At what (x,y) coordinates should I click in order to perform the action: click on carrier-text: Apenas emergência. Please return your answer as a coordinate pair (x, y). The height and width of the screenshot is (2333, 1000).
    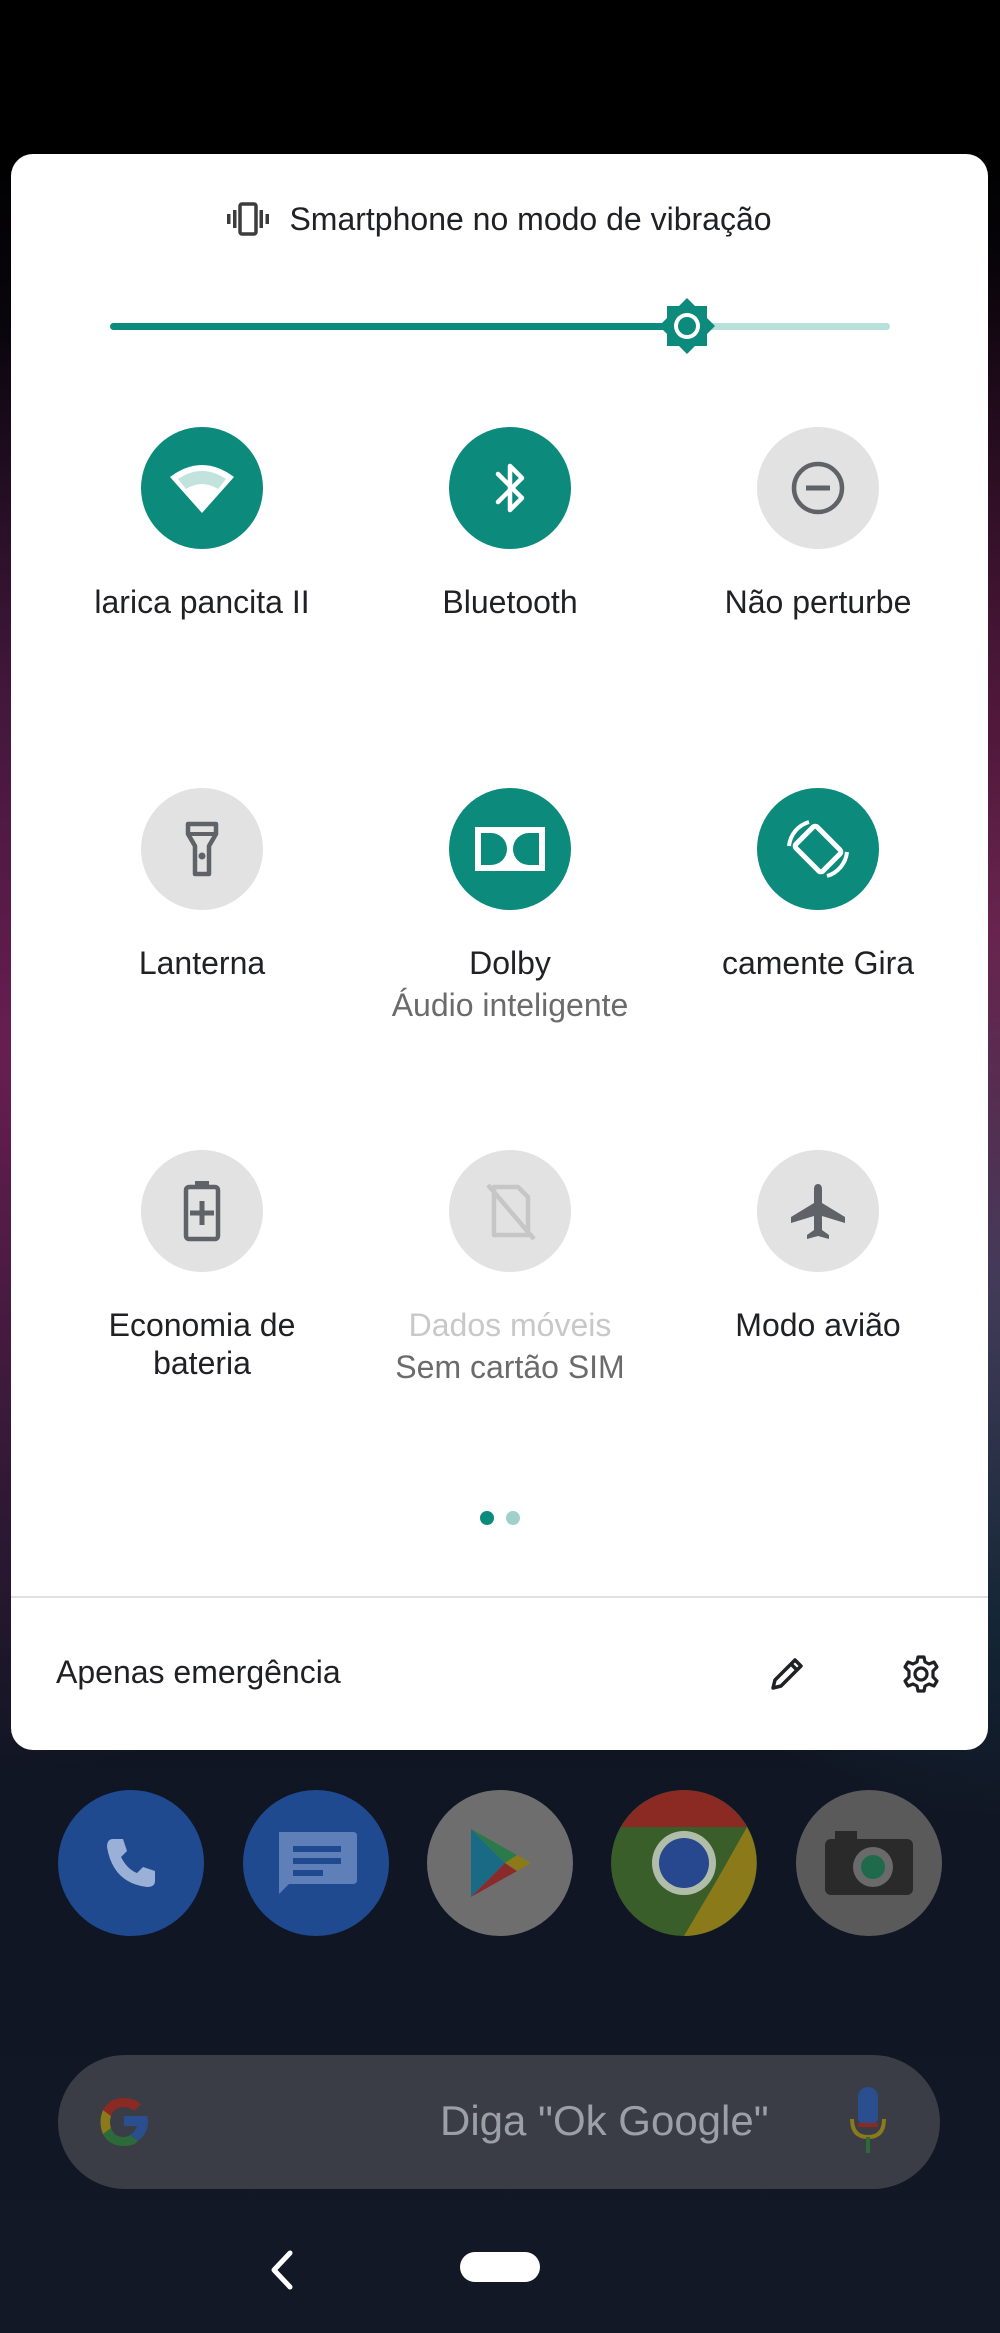
    Looking at the image, I should click on (198, 1672).